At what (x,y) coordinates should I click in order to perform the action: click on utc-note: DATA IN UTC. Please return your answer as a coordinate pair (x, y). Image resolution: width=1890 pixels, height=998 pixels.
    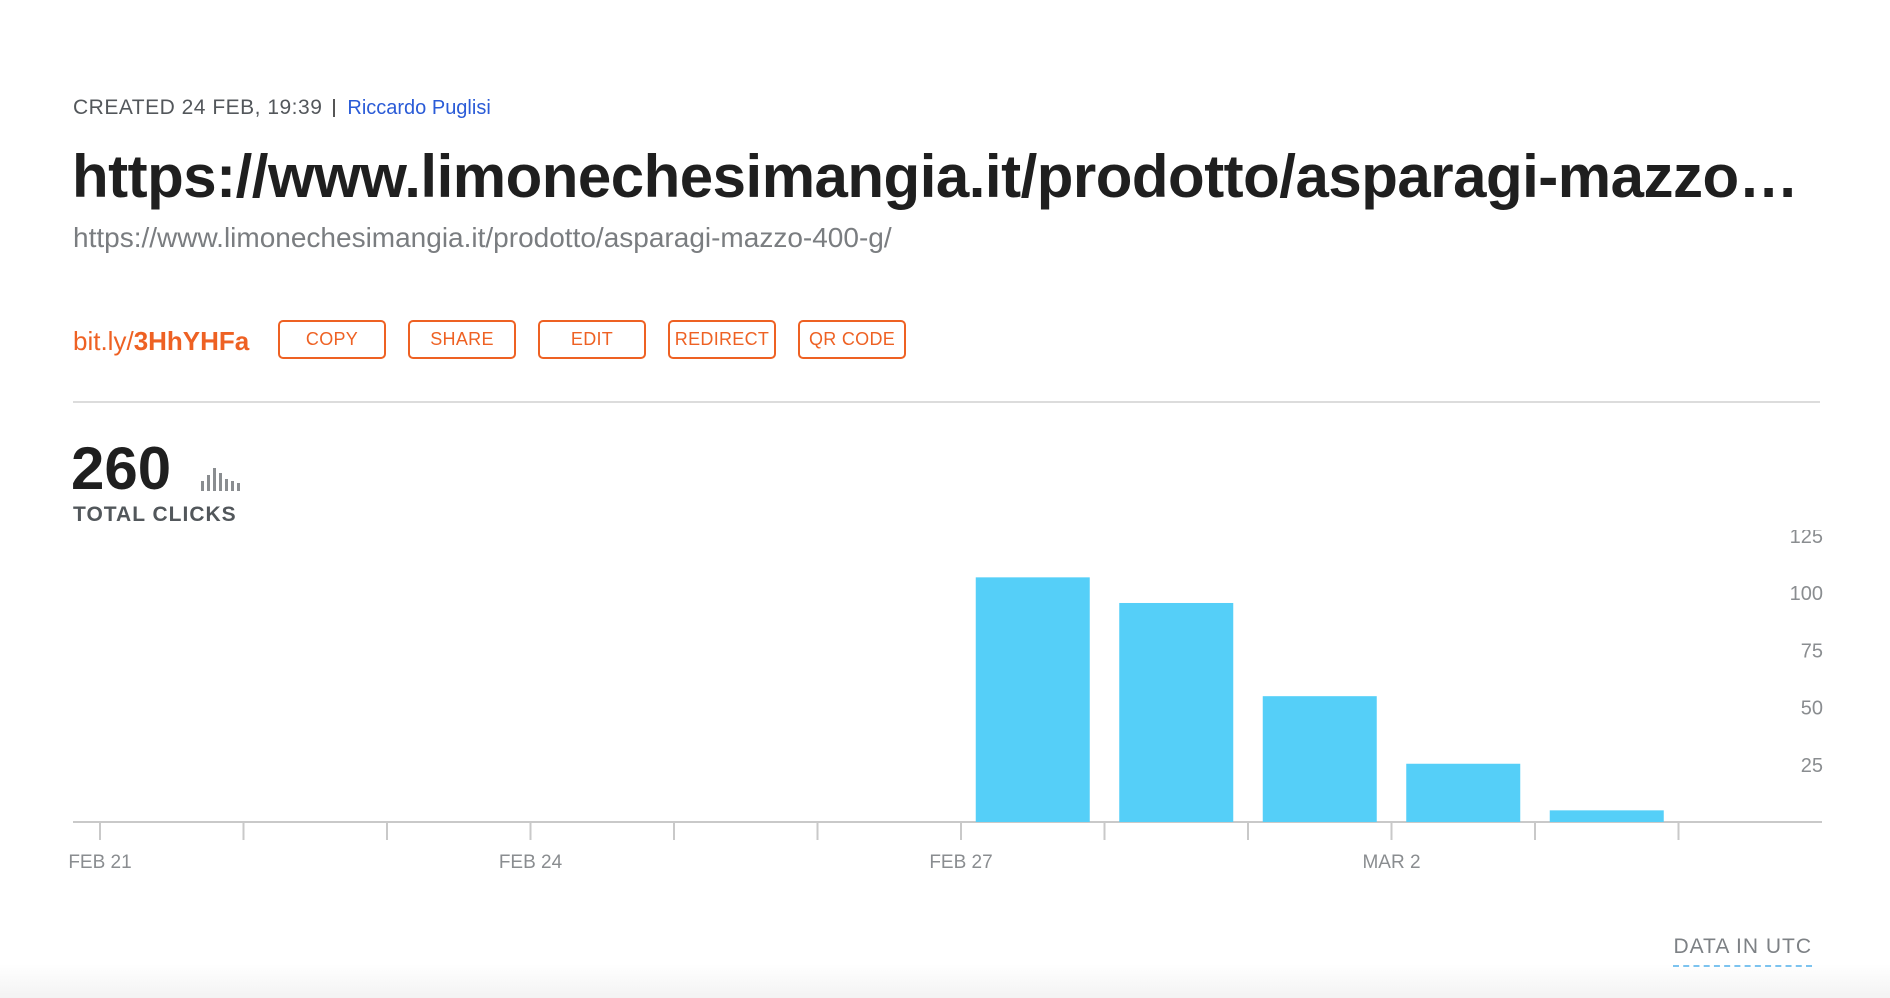
    Looking at the image, I should click on (1742, 951).